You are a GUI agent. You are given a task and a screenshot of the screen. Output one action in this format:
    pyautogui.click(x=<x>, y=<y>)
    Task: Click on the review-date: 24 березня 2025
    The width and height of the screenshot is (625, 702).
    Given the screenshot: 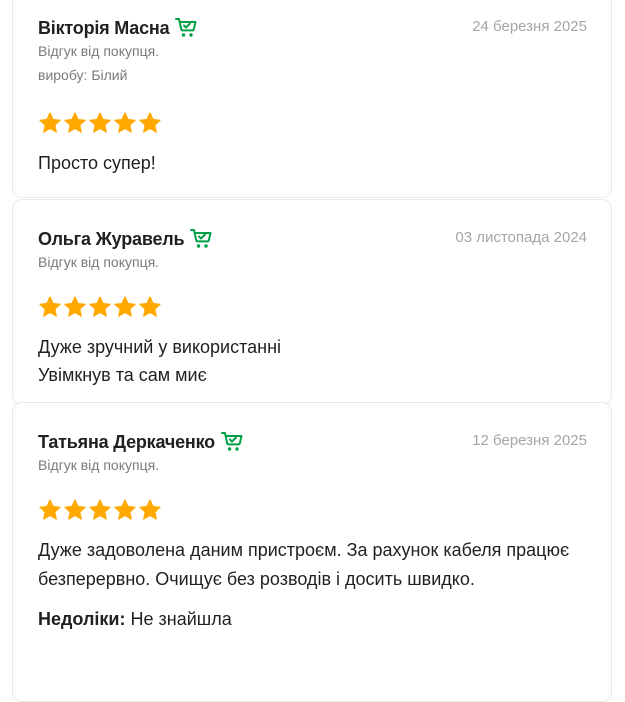 What is the action you would take?
    pyautogui.click(x=529, y=26)
    